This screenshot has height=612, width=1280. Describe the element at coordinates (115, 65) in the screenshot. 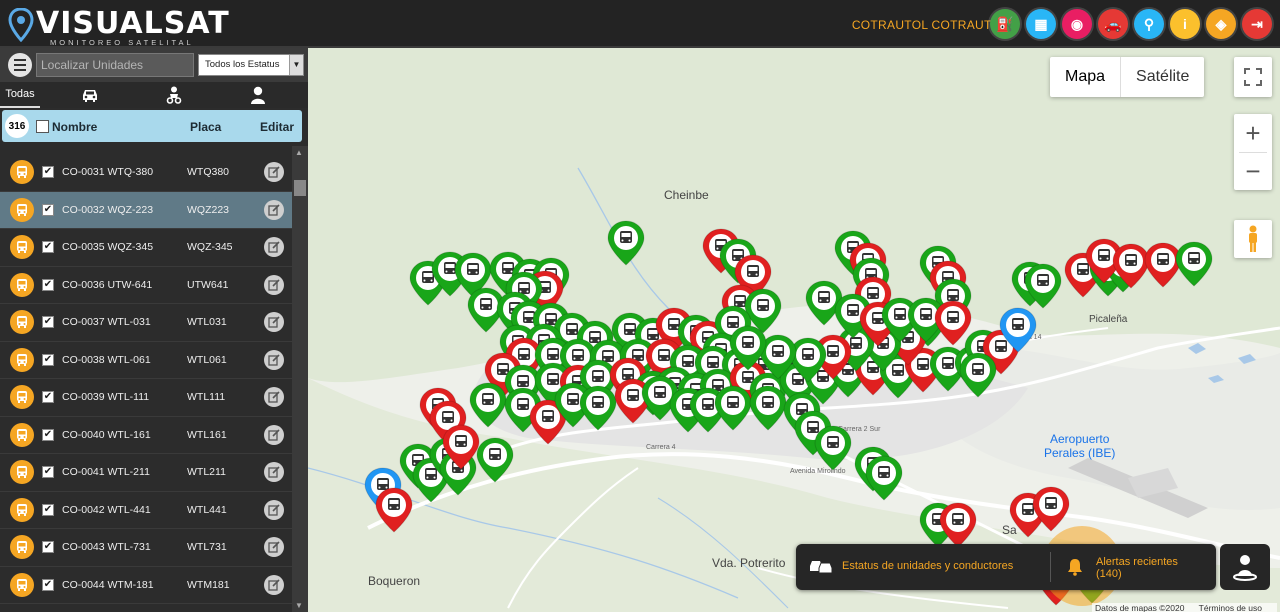

I see `search-input` at that location.